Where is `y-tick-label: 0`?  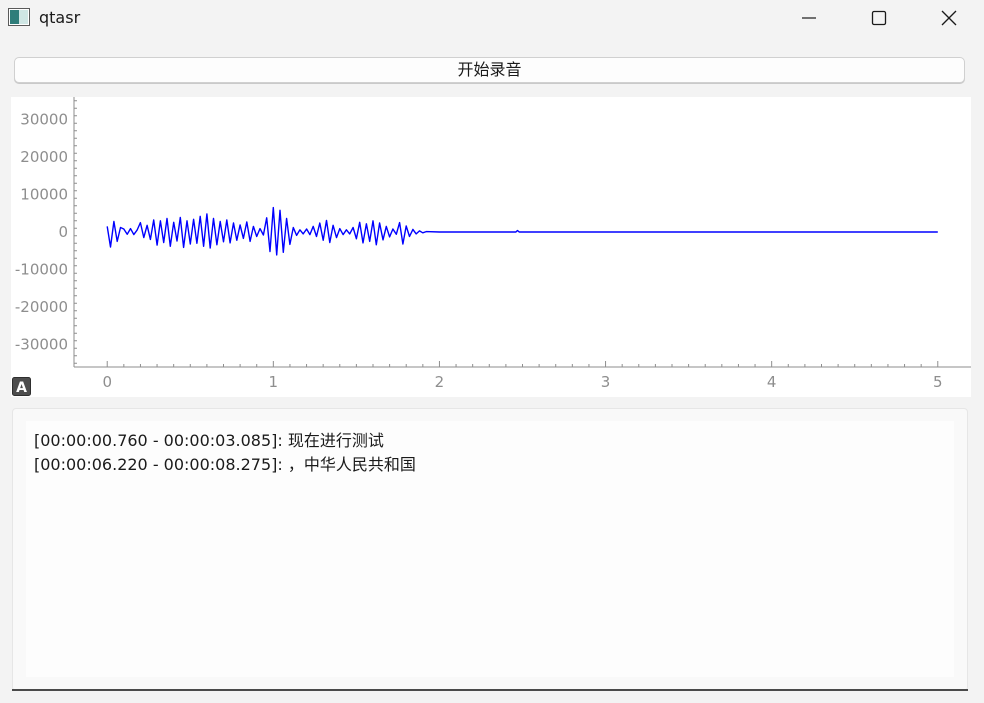
y-tick-label: 0 is located at coordinates (63, 232).